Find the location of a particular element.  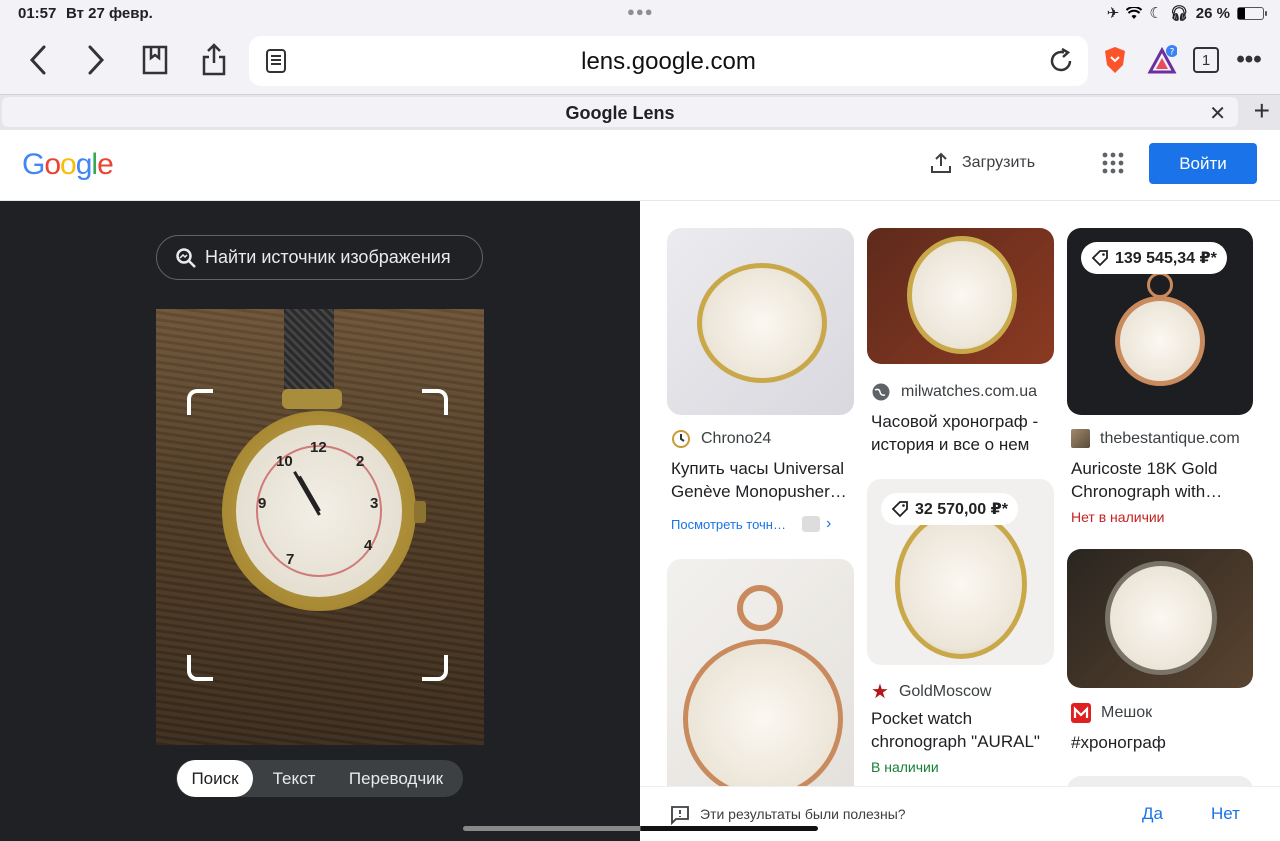

feedback-bar: Эти результаты были полезны? Да Нет is located at coordinates (960, 813).